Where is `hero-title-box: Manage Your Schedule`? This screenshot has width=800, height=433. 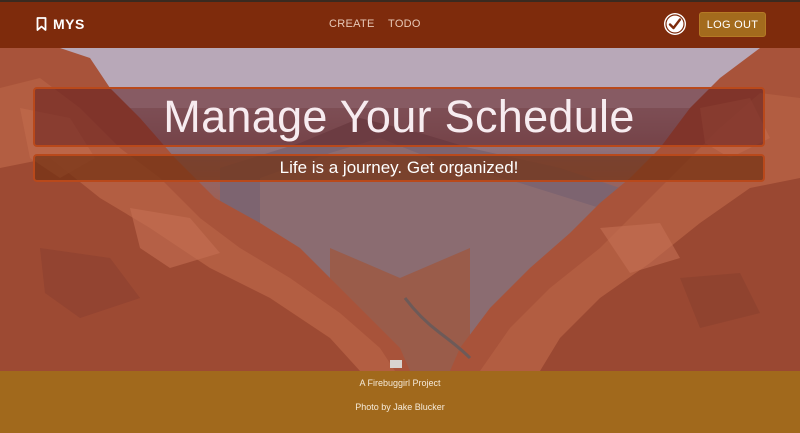
hero-title-box: Manage Your Schedule is located at coordinates (399, 117).